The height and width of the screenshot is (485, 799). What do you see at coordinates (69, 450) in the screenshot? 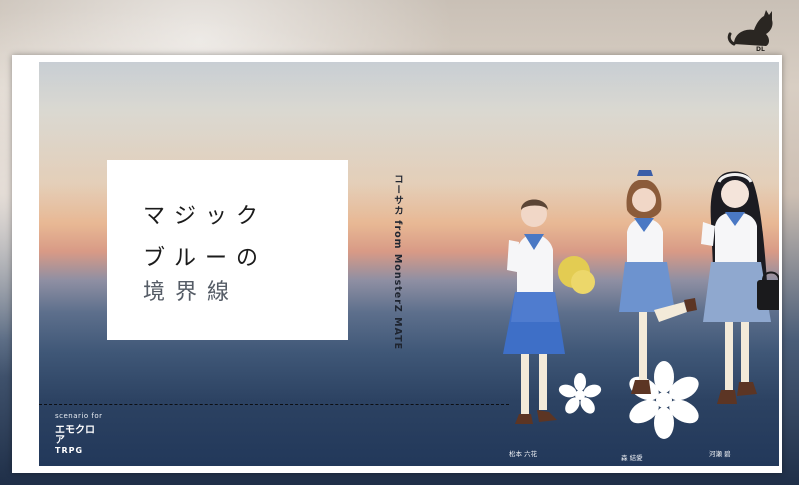
I see `brand-line-2: TRPG` at bounding box center [69, 450].